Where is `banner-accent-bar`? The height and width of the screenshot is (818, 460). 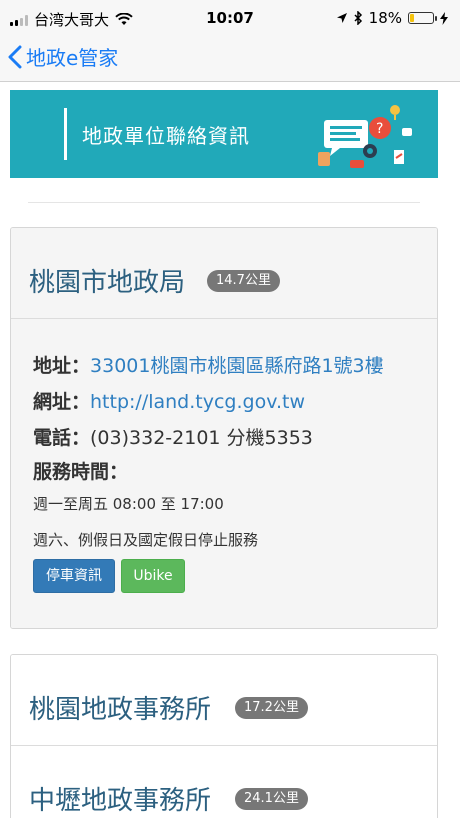
banner-accent-bar is located at coordinates (65, 134).